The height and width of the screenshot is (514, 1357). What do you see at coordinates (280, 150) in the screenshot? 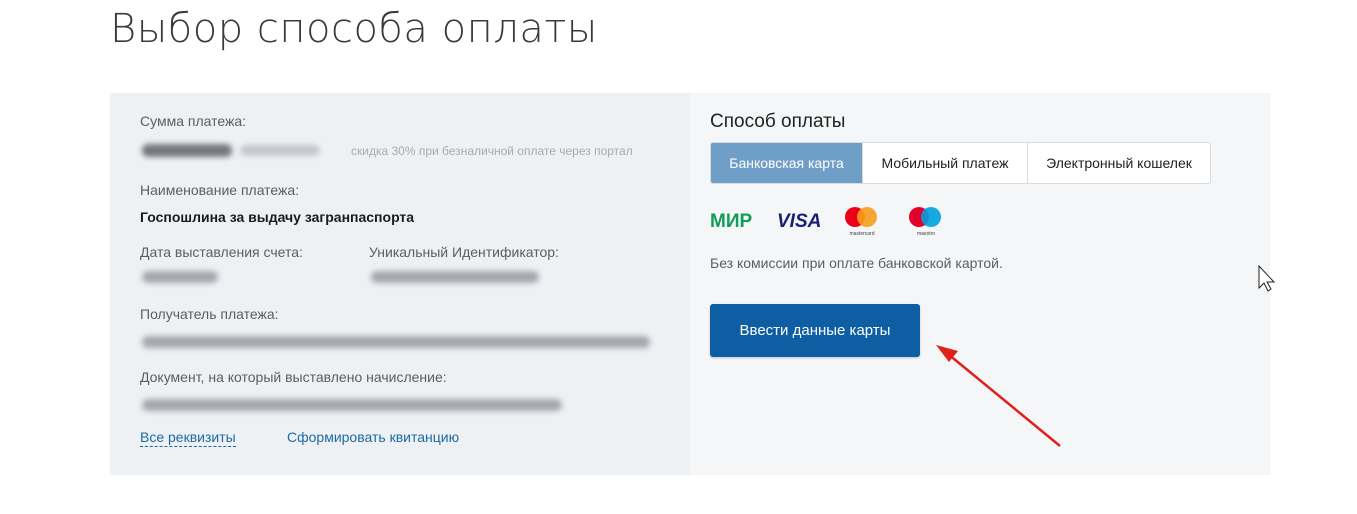
I see `amount-old-value-redacted` at bounding box center [280, 150].